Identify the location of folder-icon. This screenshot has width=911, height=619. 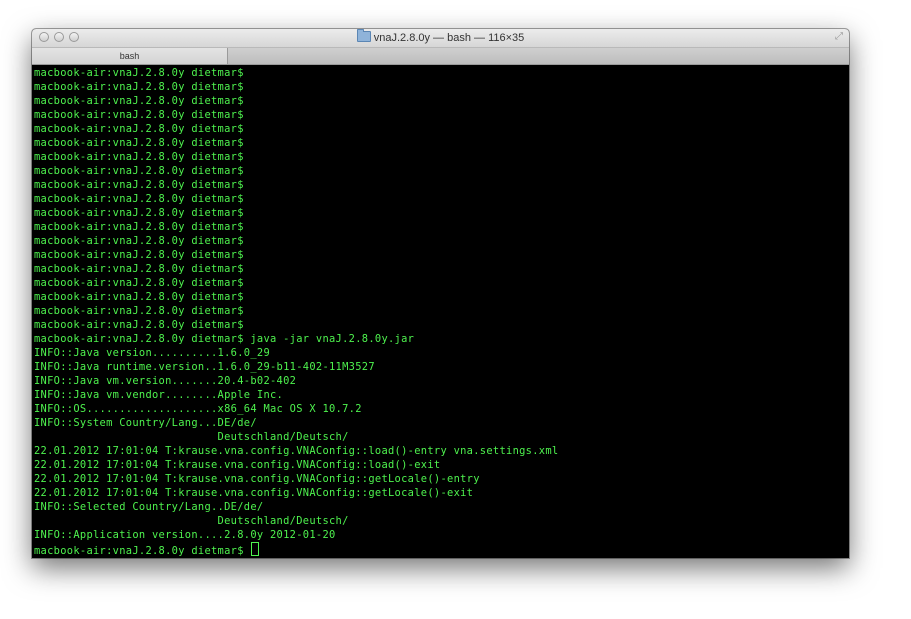
(363, 35).